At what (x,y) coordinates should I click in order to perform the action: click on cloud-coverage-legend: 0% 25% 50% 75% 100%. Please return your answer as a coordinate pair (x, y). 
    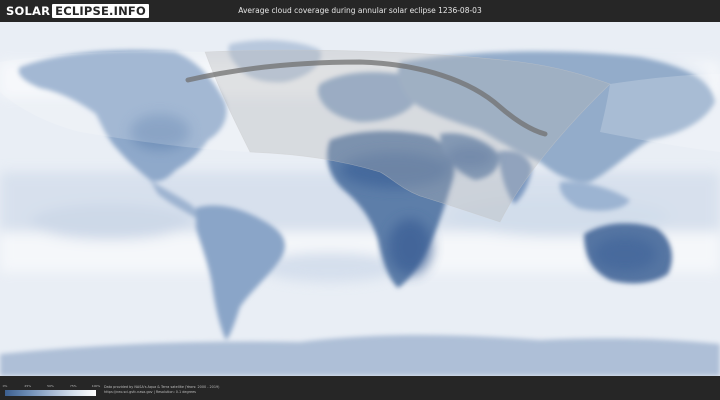
    Looking at the image, I should click on (51, 391).